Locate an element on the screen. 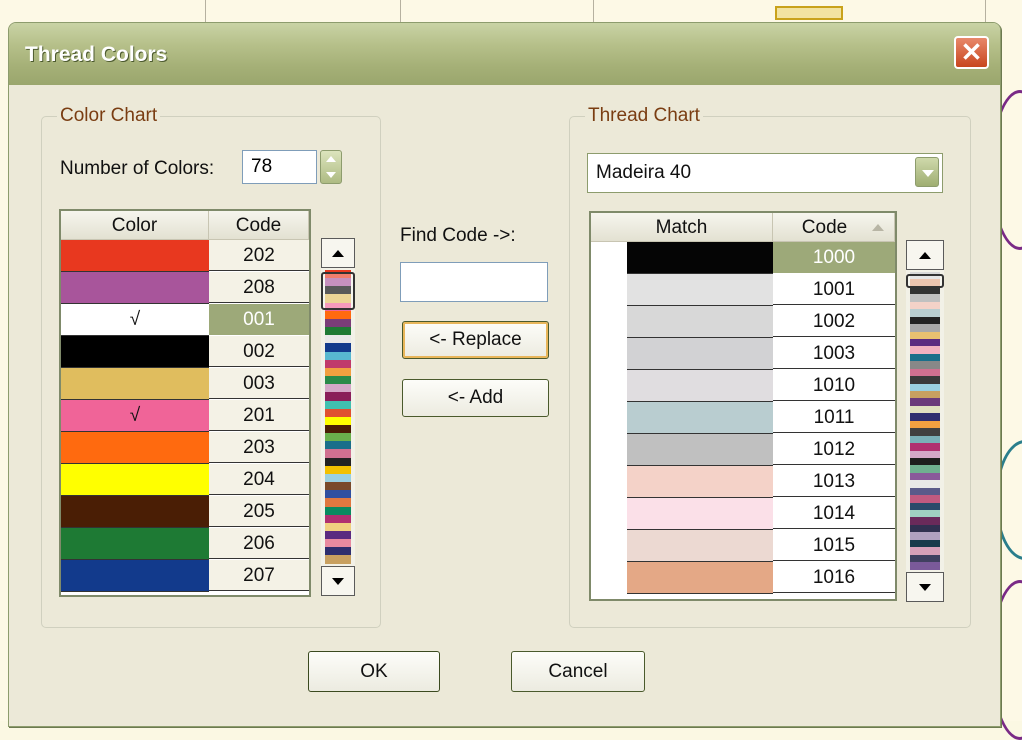 The image size is (1022, 740). close-button: ✕ is located at coordinates (971, 52).